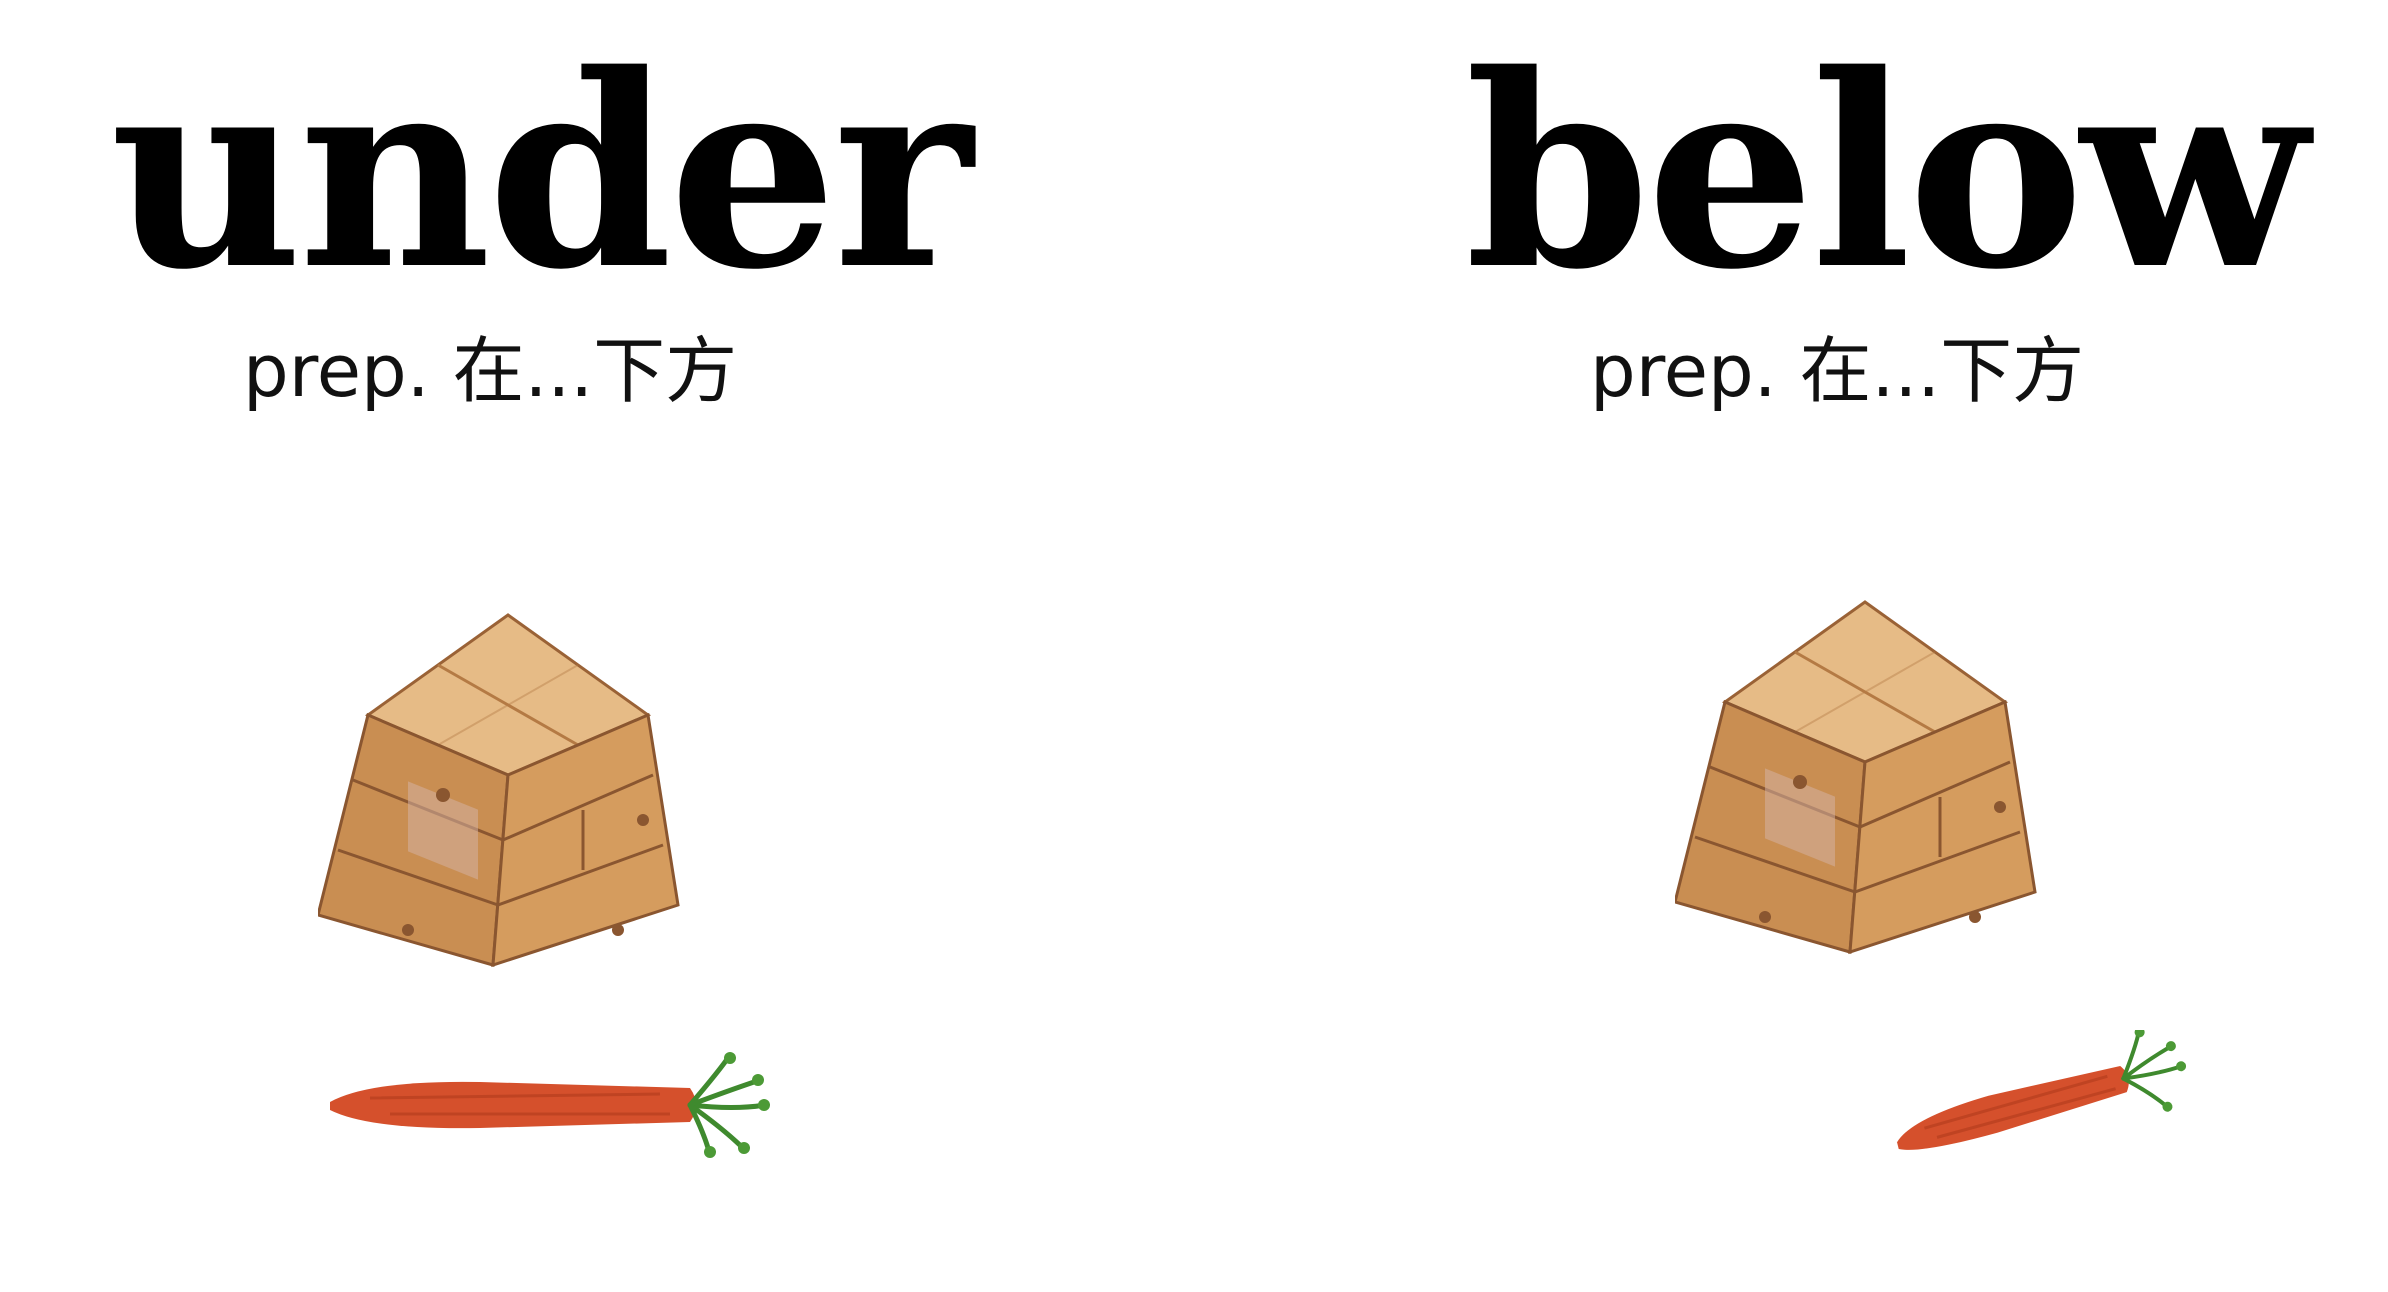 The height and width of the screenshot is (1292, 2388). Describe the element at coordinates (1886, 172) in the screenshot. I see `word-title: below` at that location.